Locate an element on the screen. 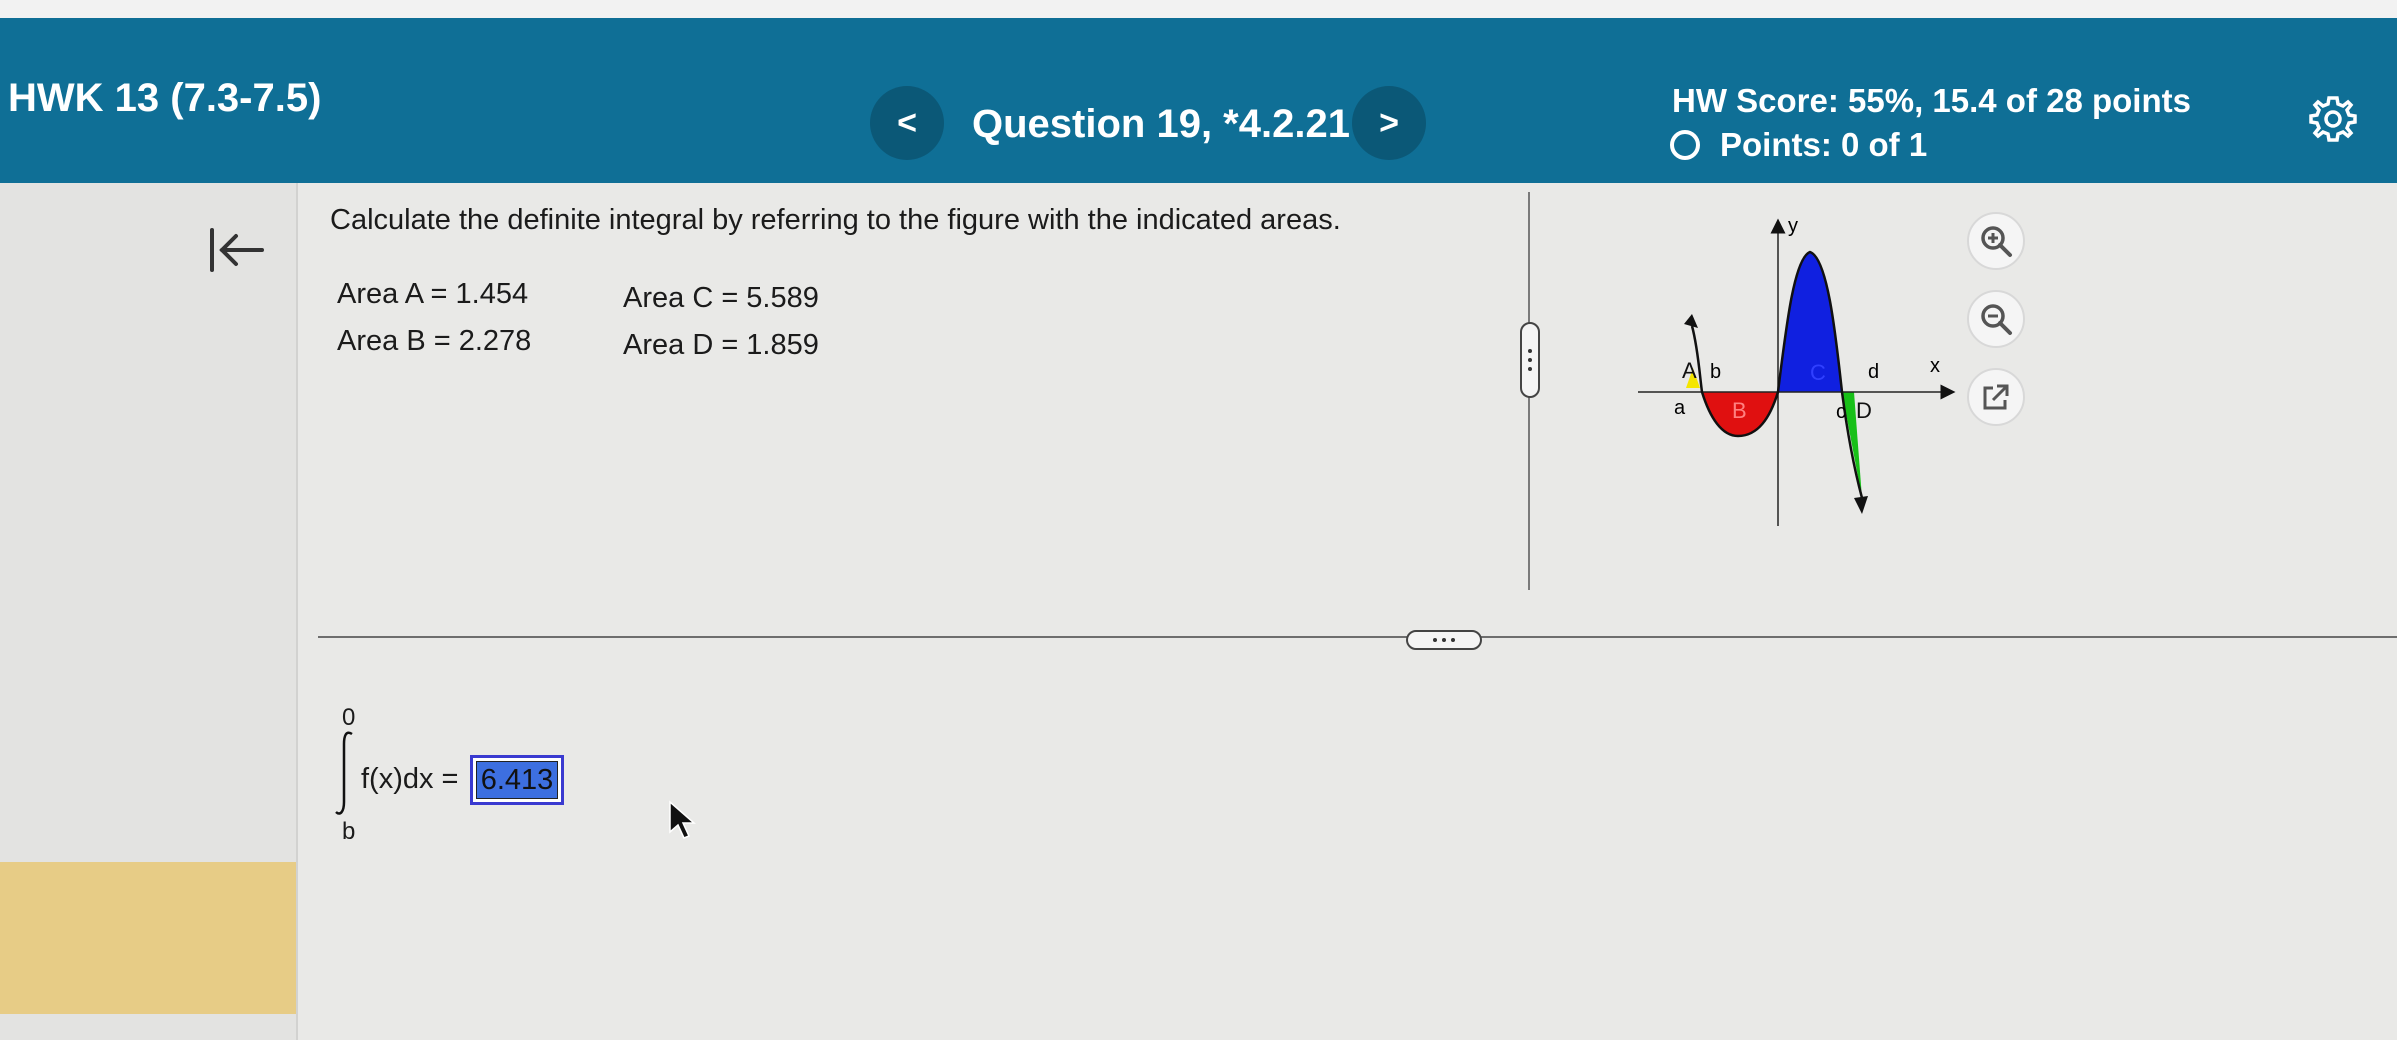  integrand-text: f(x)dx = is located at coordinates (410, 779).